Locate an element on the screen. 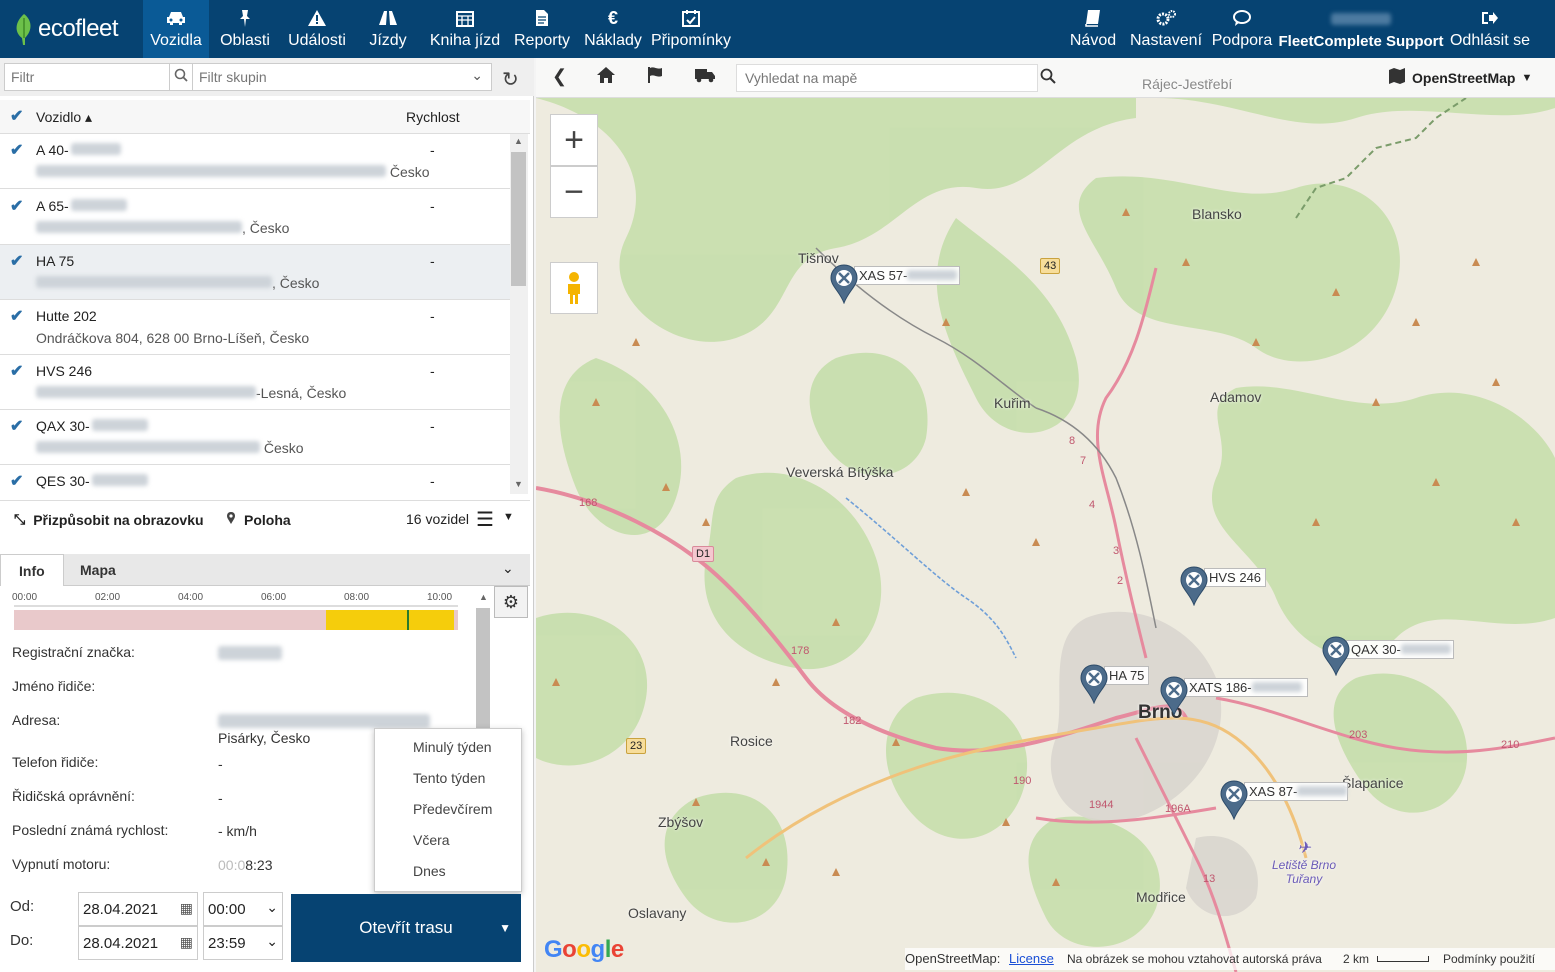 The image size is (1555, 972). terms-link: Podmínky použití is located at coordinates (1489, 959).